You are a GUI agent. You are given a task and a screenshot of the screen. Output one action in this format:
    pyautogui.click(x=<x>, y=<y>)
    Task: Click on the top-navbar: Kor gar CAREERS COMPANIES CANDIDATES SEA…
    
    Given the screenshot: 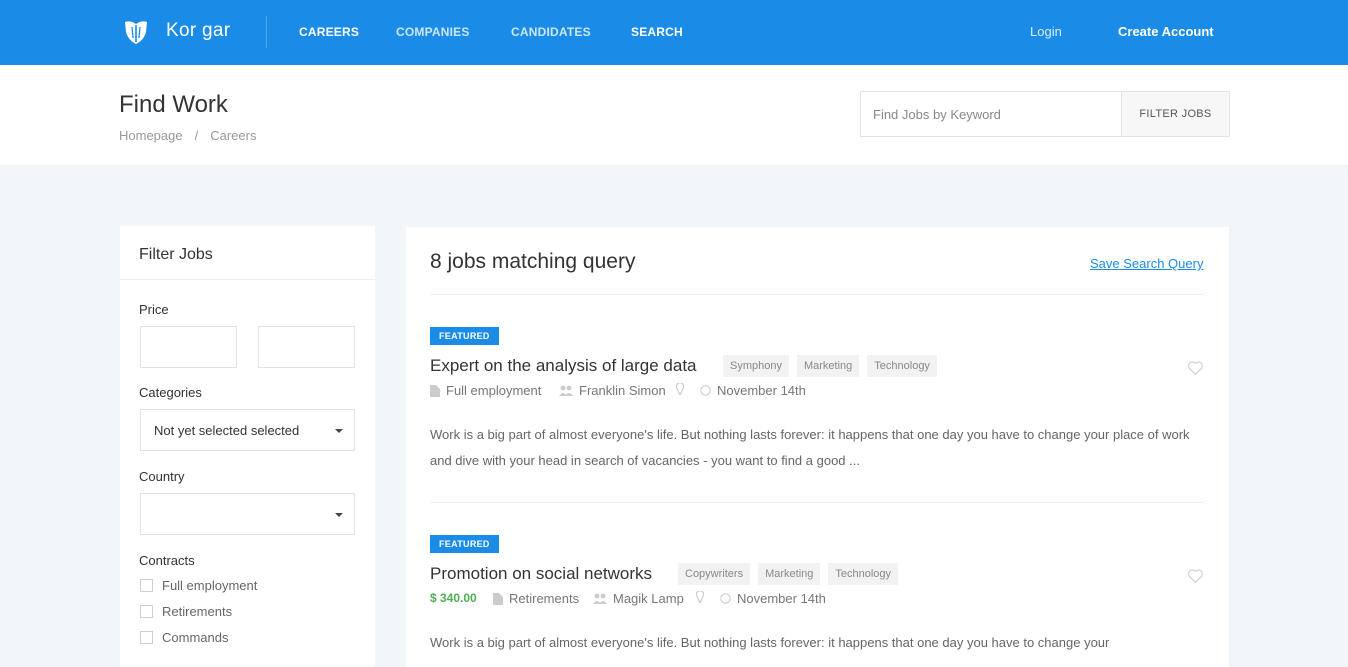 What is the action you would take?
    pyautogui.click(x=674, y=32)
    